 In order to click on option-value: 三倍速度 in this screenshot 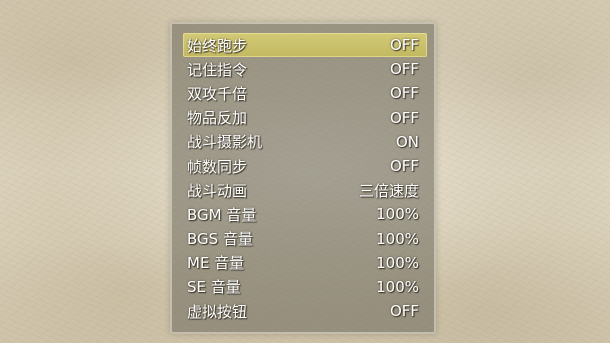, I will do `click(388, 190)`.